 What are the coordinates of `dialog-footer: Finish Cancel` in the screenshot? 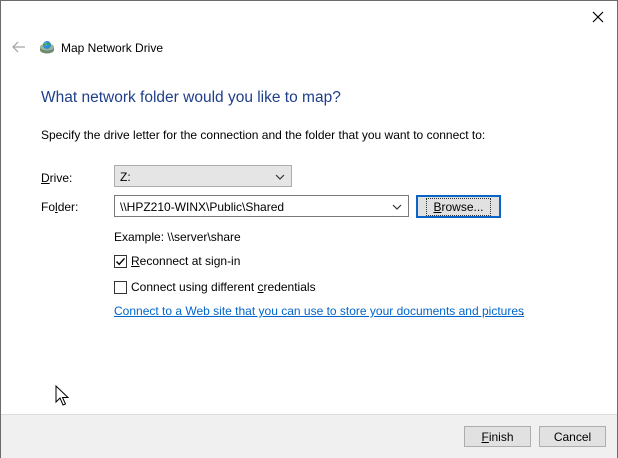 It's located at (309, 436).